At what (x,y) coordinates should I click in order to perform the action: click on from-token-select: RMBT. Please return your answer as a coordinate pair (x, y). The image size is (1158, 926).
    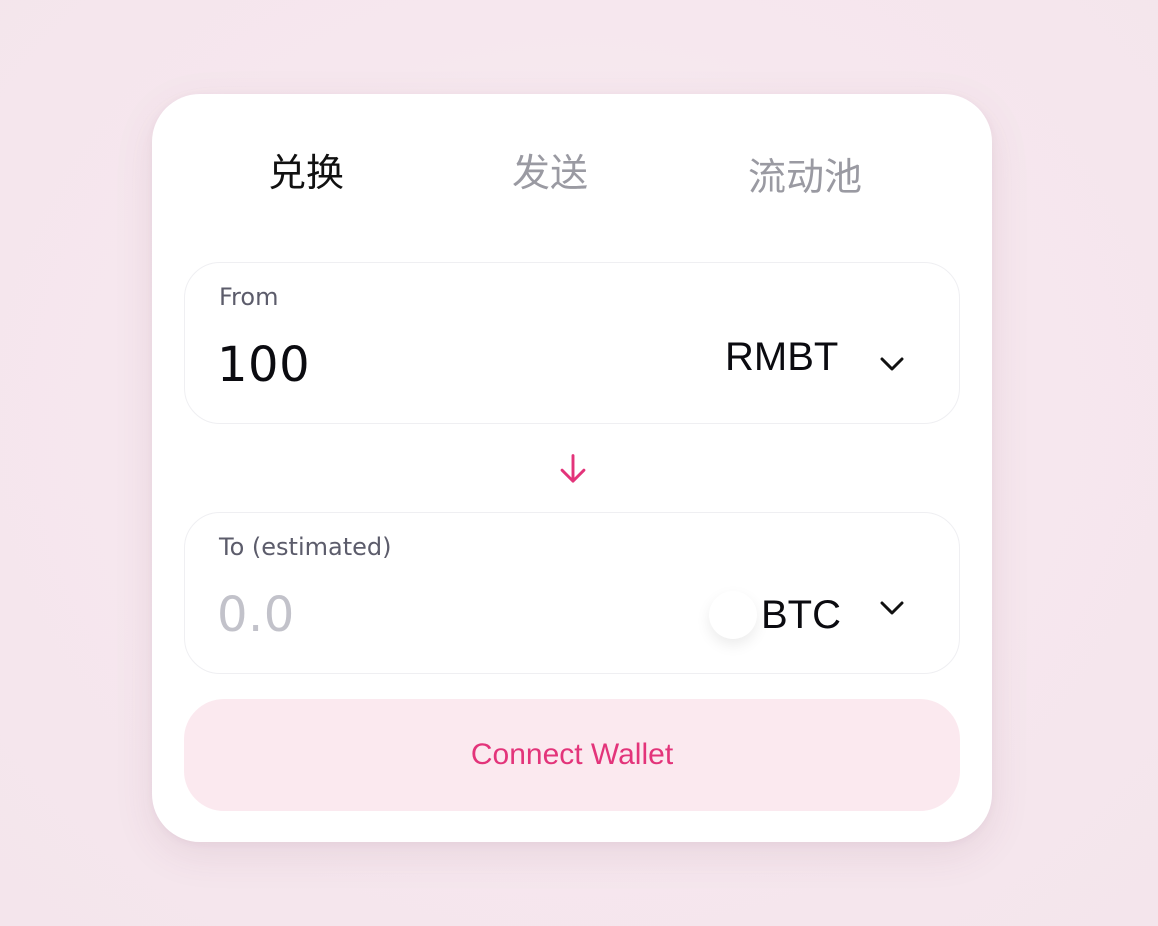
    Looking at the image, I should click on (835, 355).